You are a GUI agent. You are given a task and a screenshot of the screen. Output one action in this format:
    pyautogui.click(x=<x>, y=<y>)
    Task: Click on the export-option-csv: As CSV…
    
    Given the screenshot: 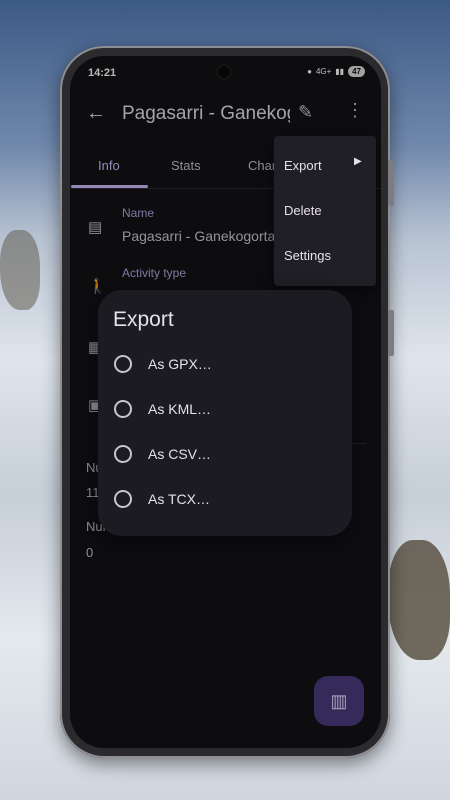 What is the action you would take?
    pyautogui.click(x=162, y=454)
    